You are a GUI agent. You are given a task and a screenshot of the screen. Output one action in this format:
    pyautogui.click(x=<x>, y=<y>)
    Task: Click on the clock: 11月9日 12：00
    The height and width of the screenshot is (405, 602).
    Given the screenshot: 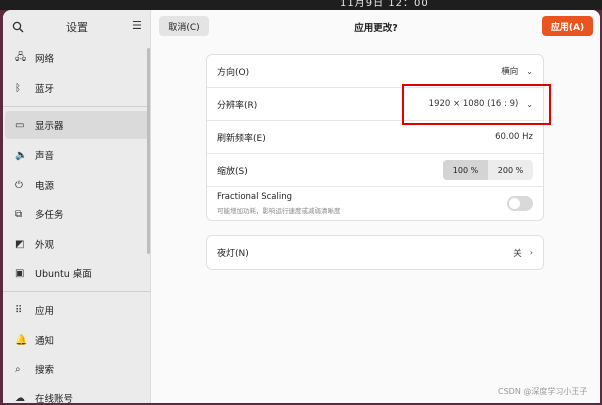 What is the action you would take?
    pyautogui.click(x=384, y=4)
    